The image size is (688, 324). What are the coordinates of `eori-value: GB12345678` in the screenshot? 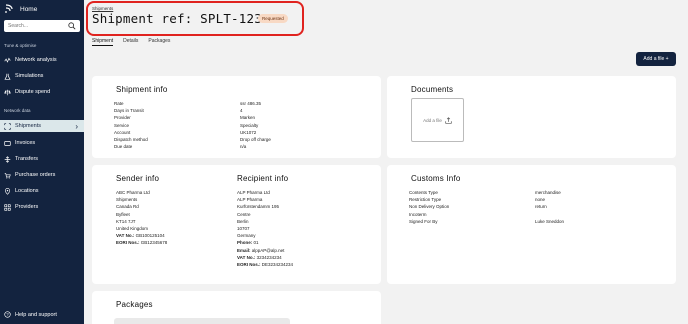 It's located at (154, 243).